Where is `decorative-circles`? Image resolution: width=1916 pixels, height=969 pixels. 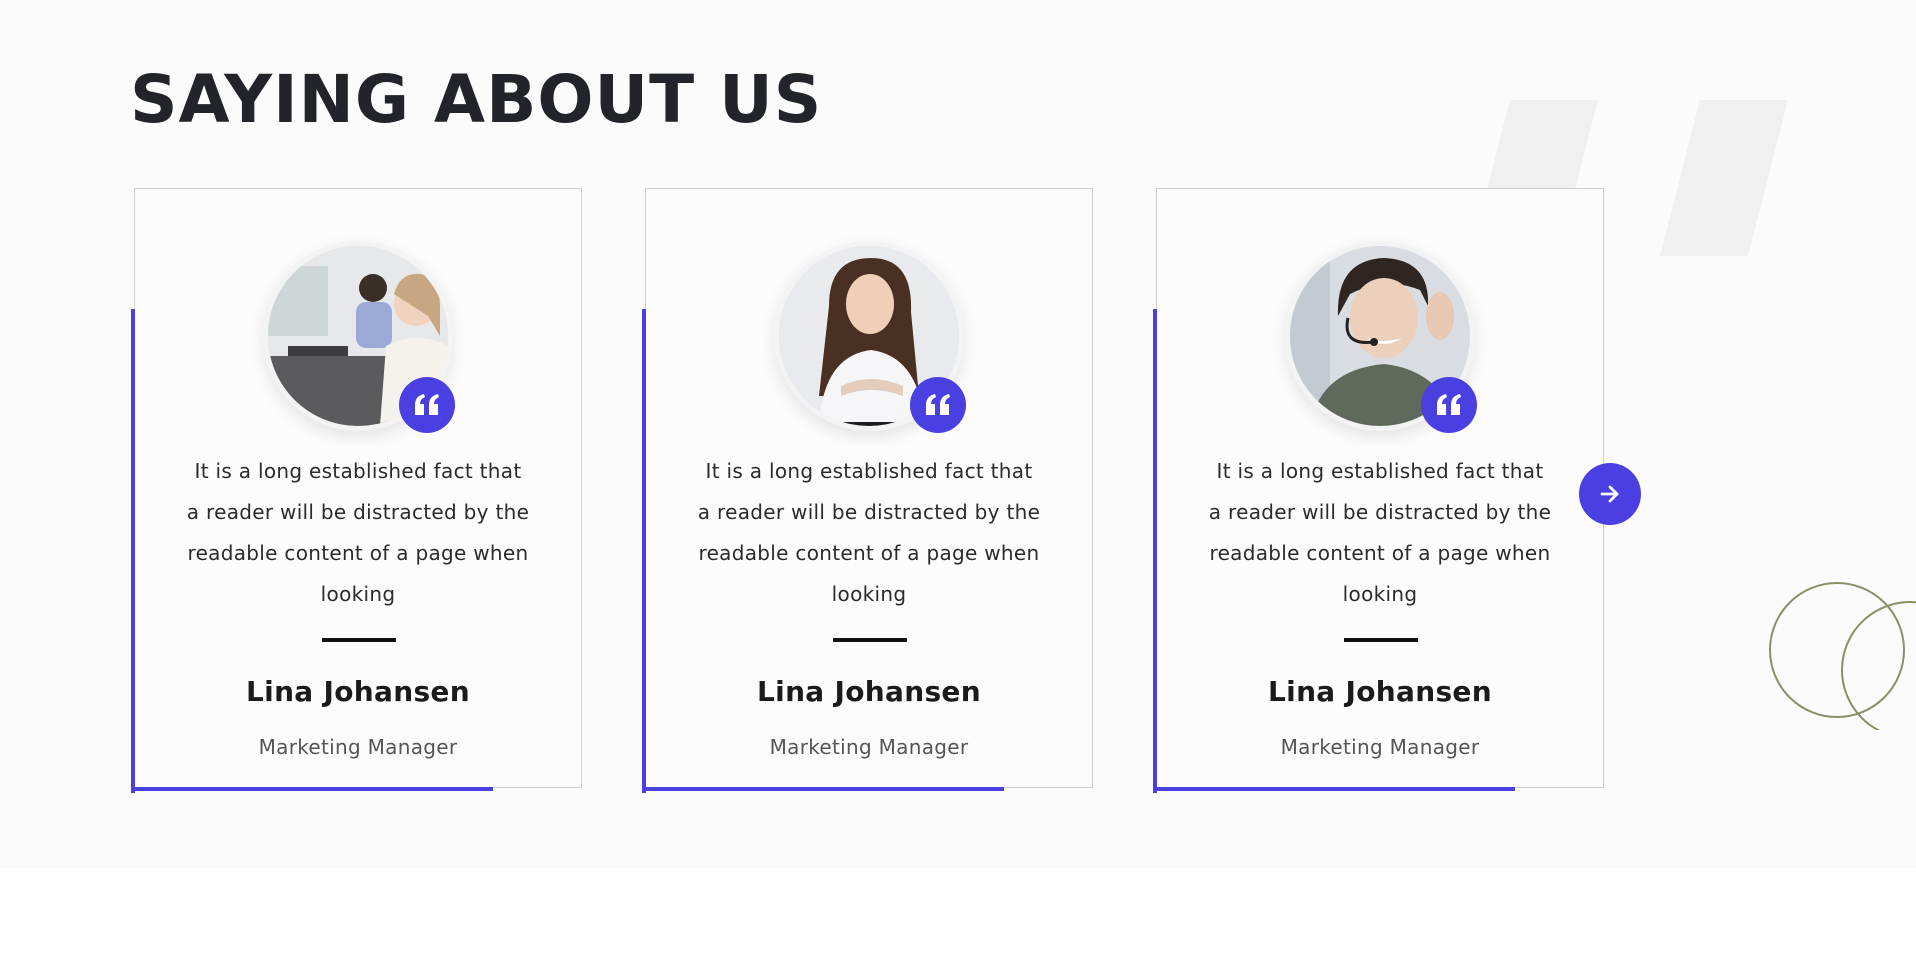
decorative-circles is located at coordinates (1842, 656).